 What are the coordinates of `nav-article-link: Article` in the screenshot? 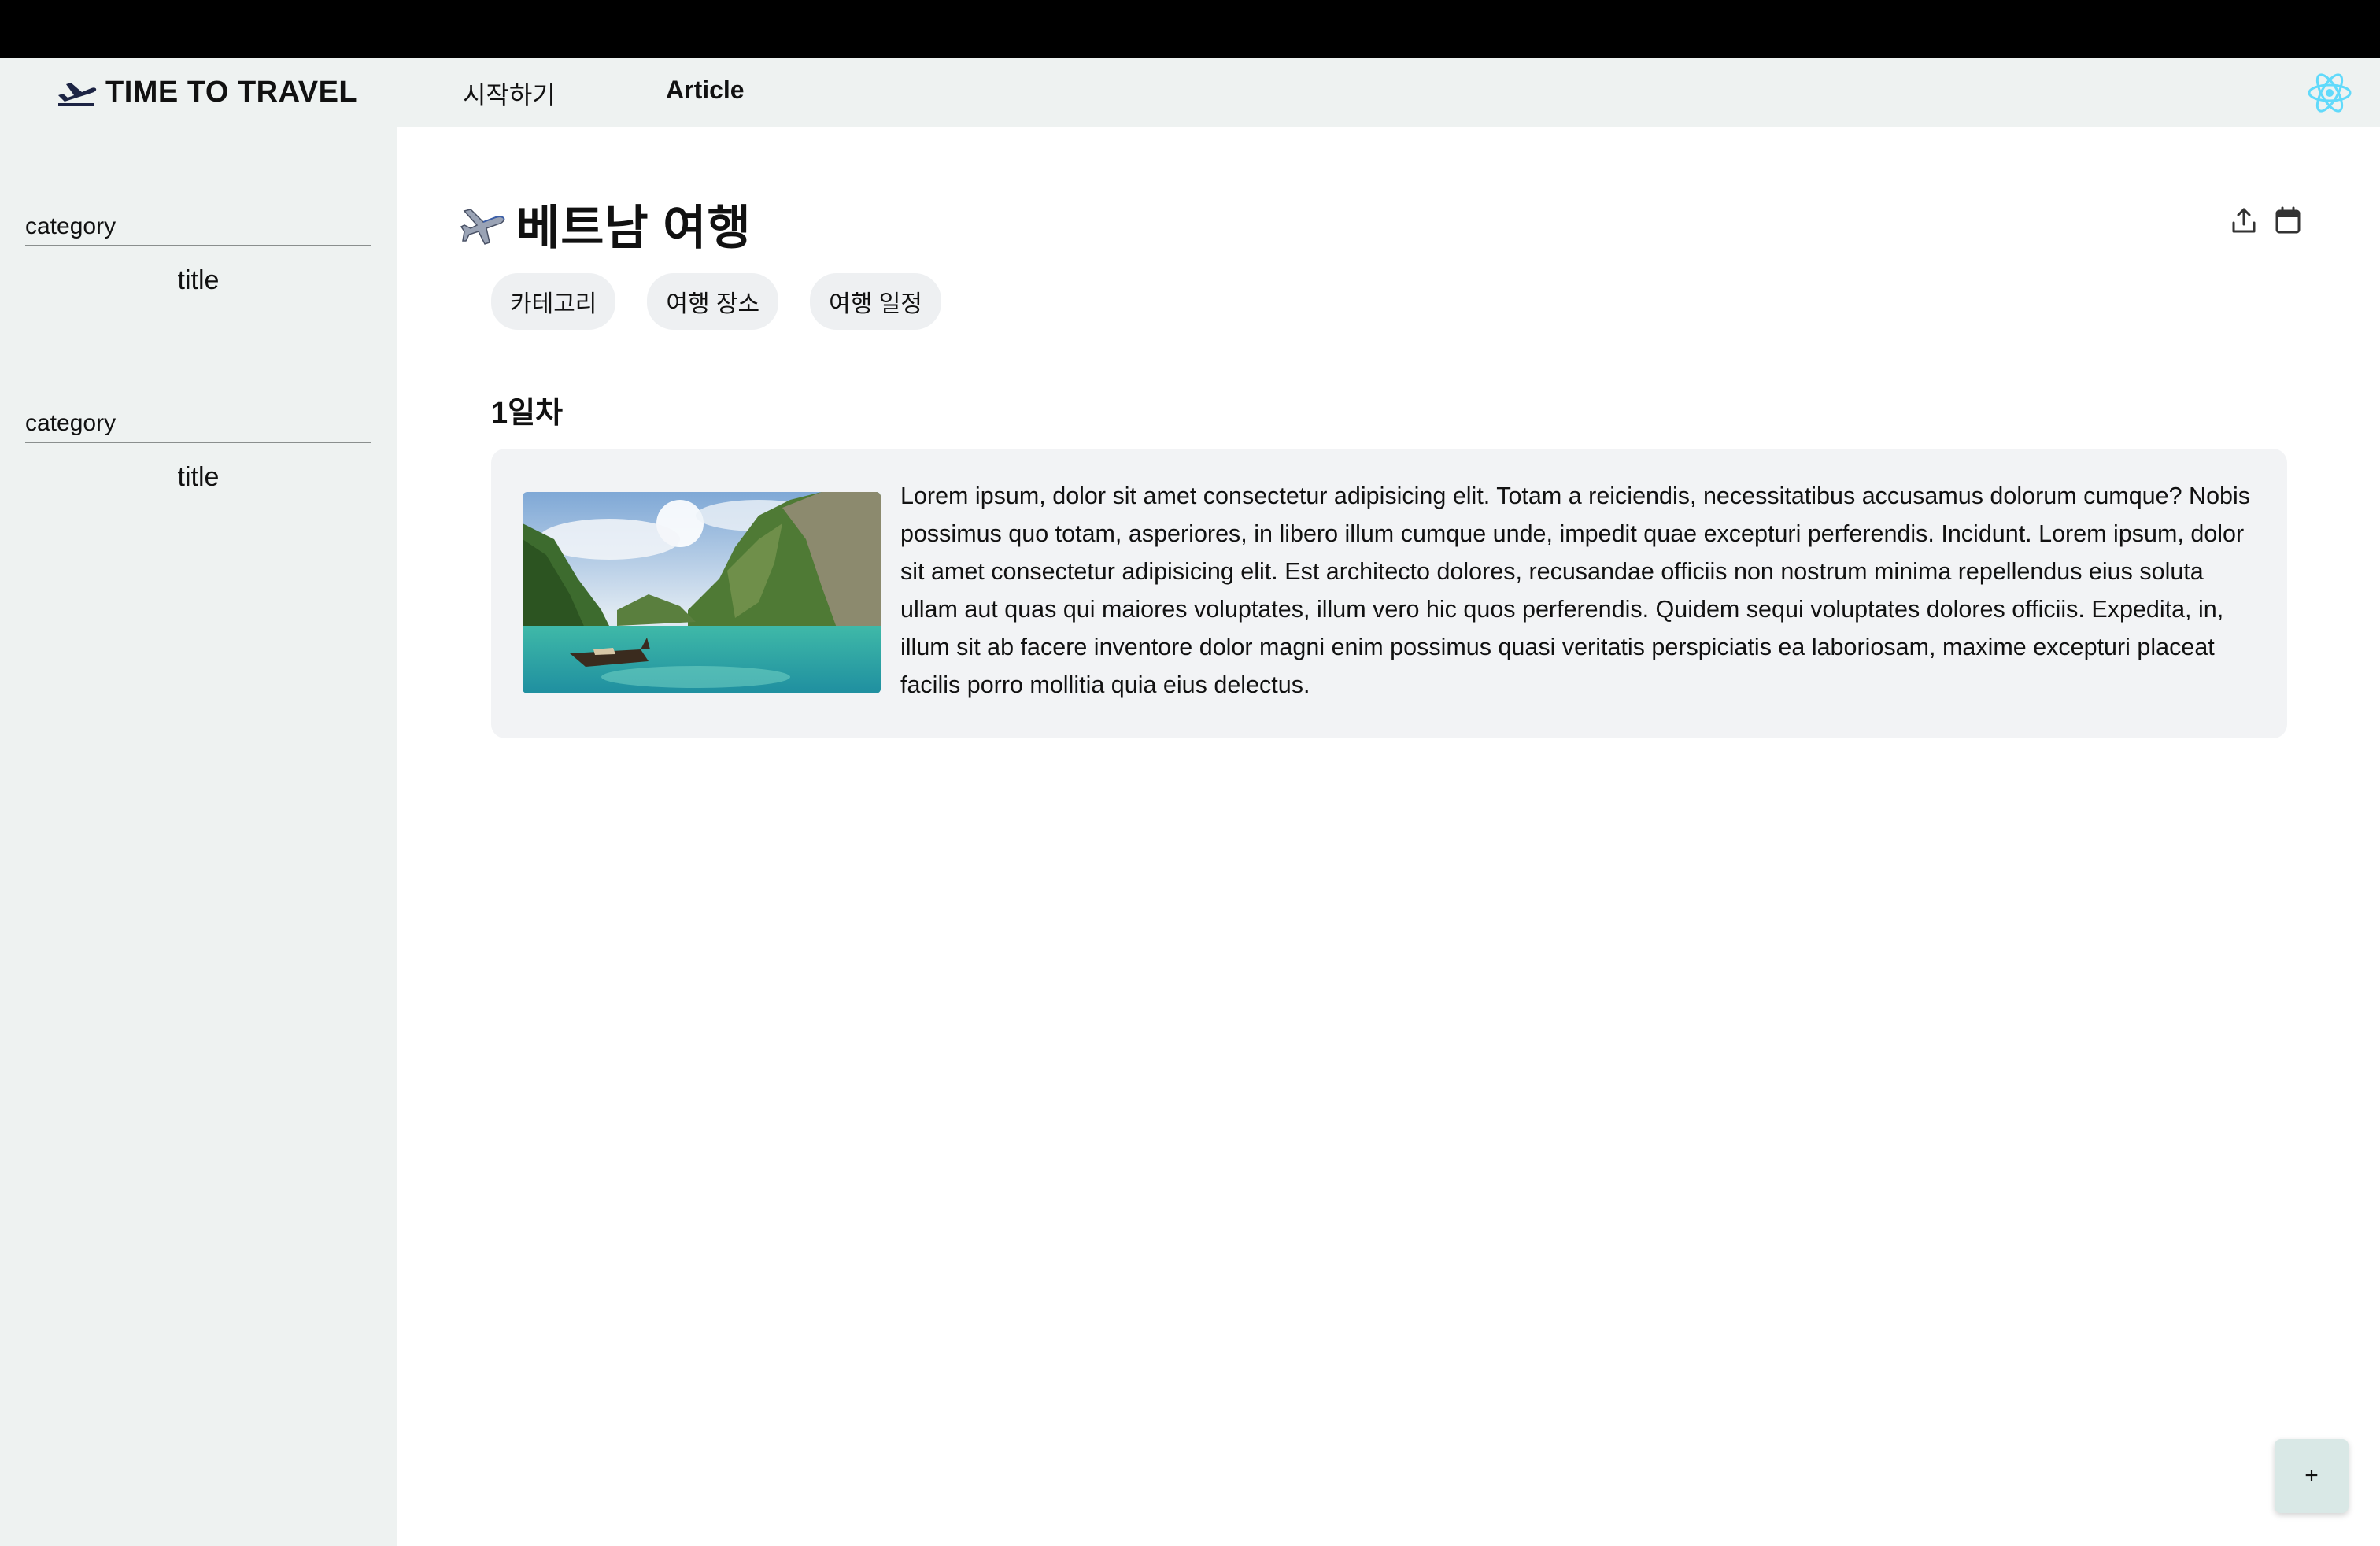 It's located at (705, 90).